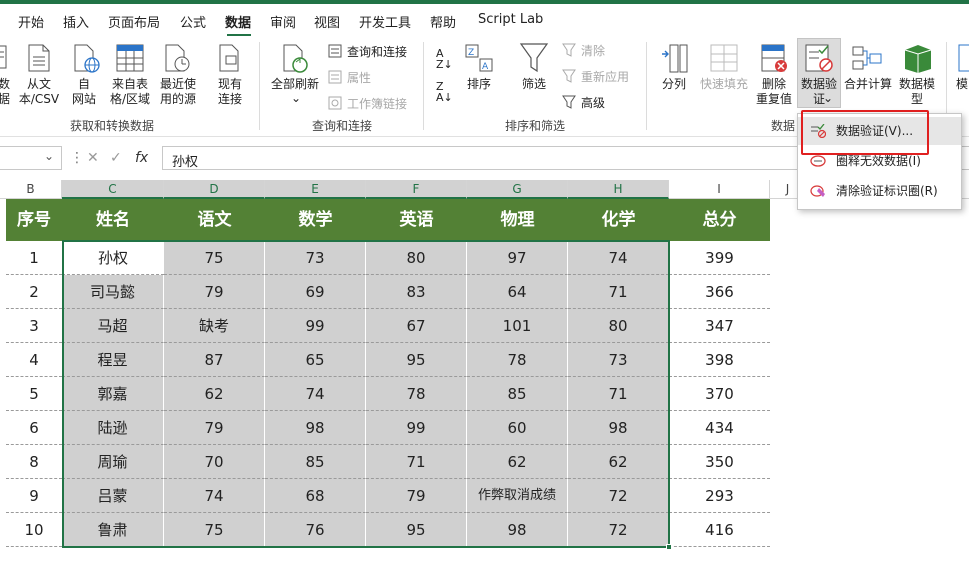 The height and width of the screenshot is (570, 969). What do you see at coordinates (416, 189) in the screenshot?
I see `column-header-f: F` at bounding box center [416, 189].